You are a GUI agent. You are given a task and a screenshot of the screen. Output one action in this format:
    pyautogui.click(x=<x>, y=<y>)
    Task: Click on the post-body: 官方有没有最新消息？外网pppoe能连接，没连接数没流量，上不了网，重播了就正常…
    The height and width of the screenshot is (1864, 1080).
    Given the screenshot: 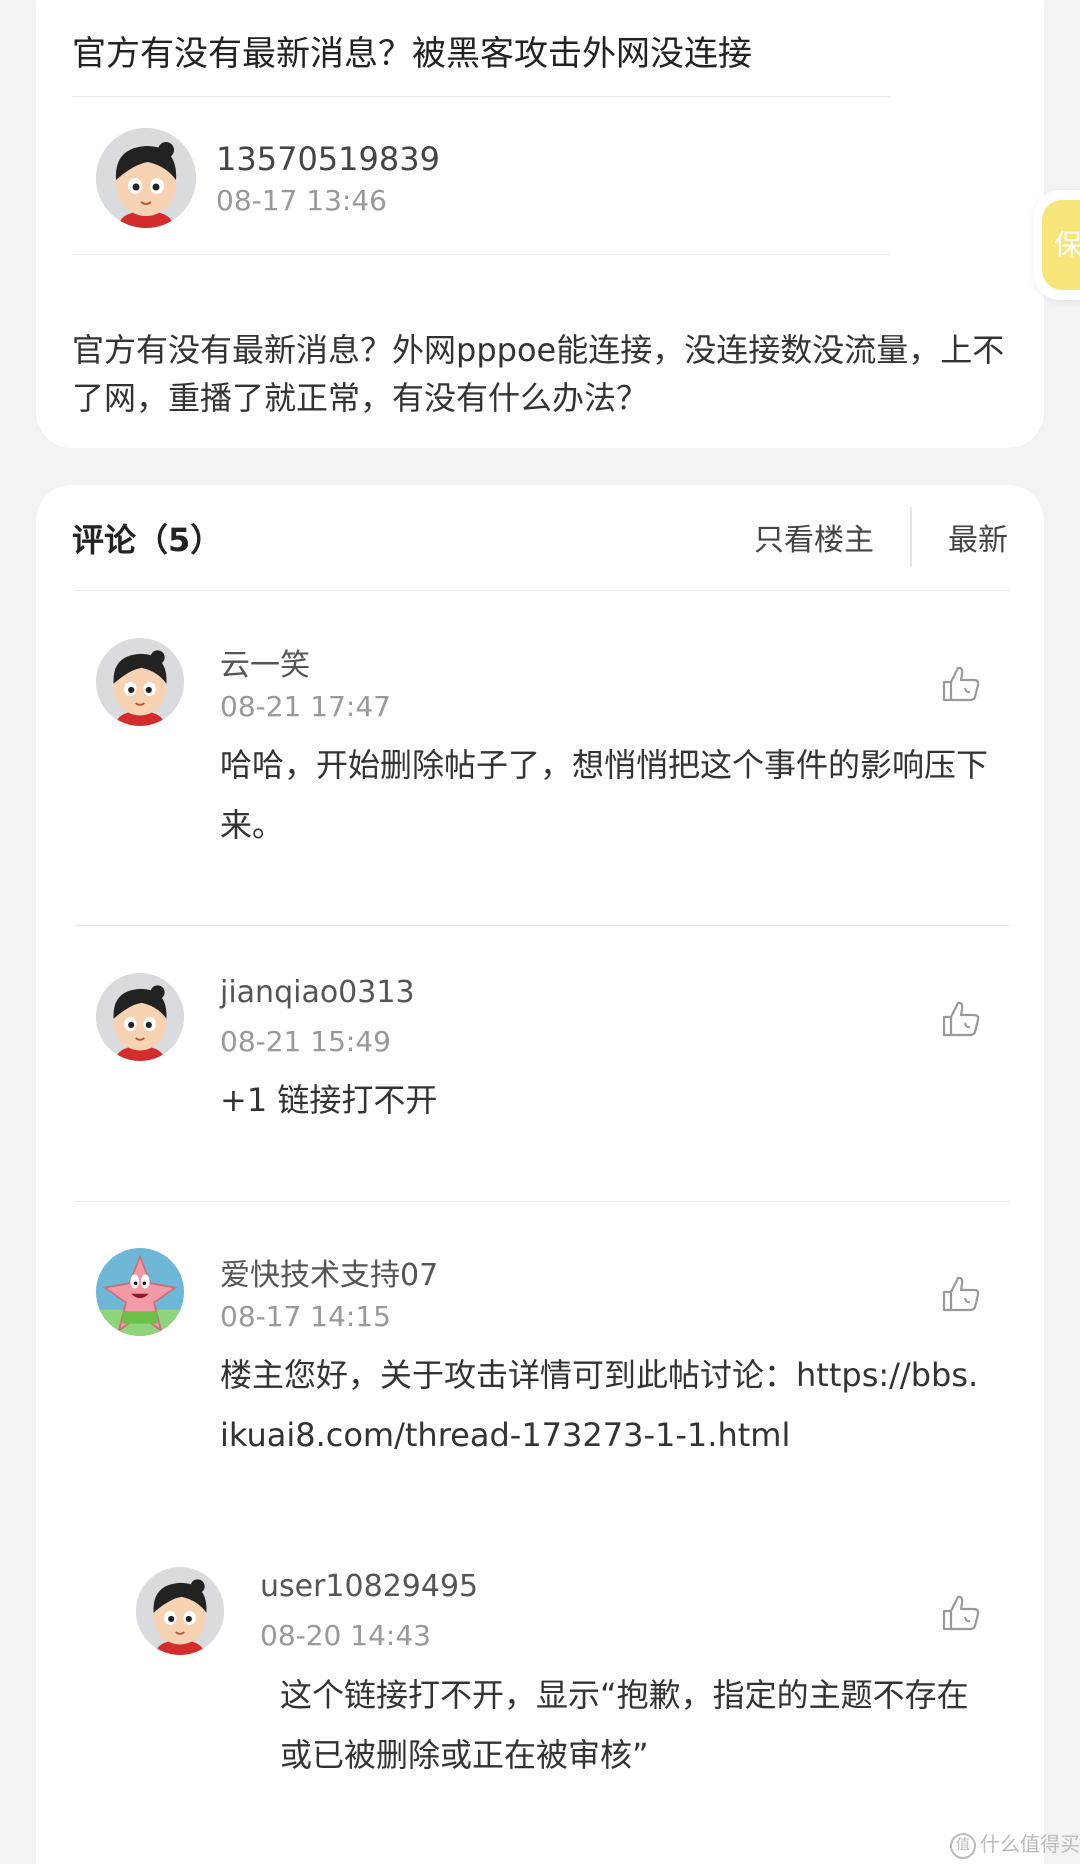 What is the action you would take?
    pyautogui.click(x=538, y=374)
    